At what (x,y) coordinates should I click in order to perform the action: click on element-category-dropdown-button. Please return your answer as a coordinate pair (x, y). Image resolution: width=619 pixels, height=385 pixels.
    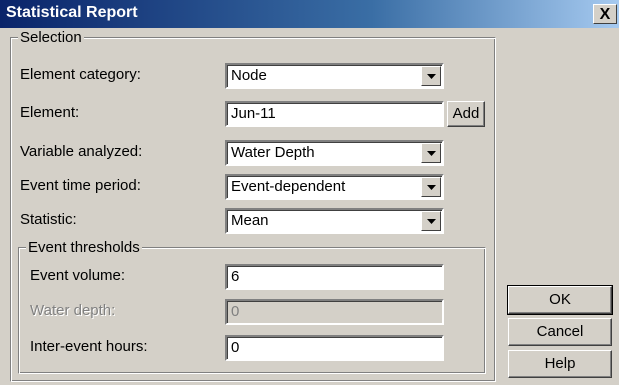
    Looking at the image, I should click on (431, 76).